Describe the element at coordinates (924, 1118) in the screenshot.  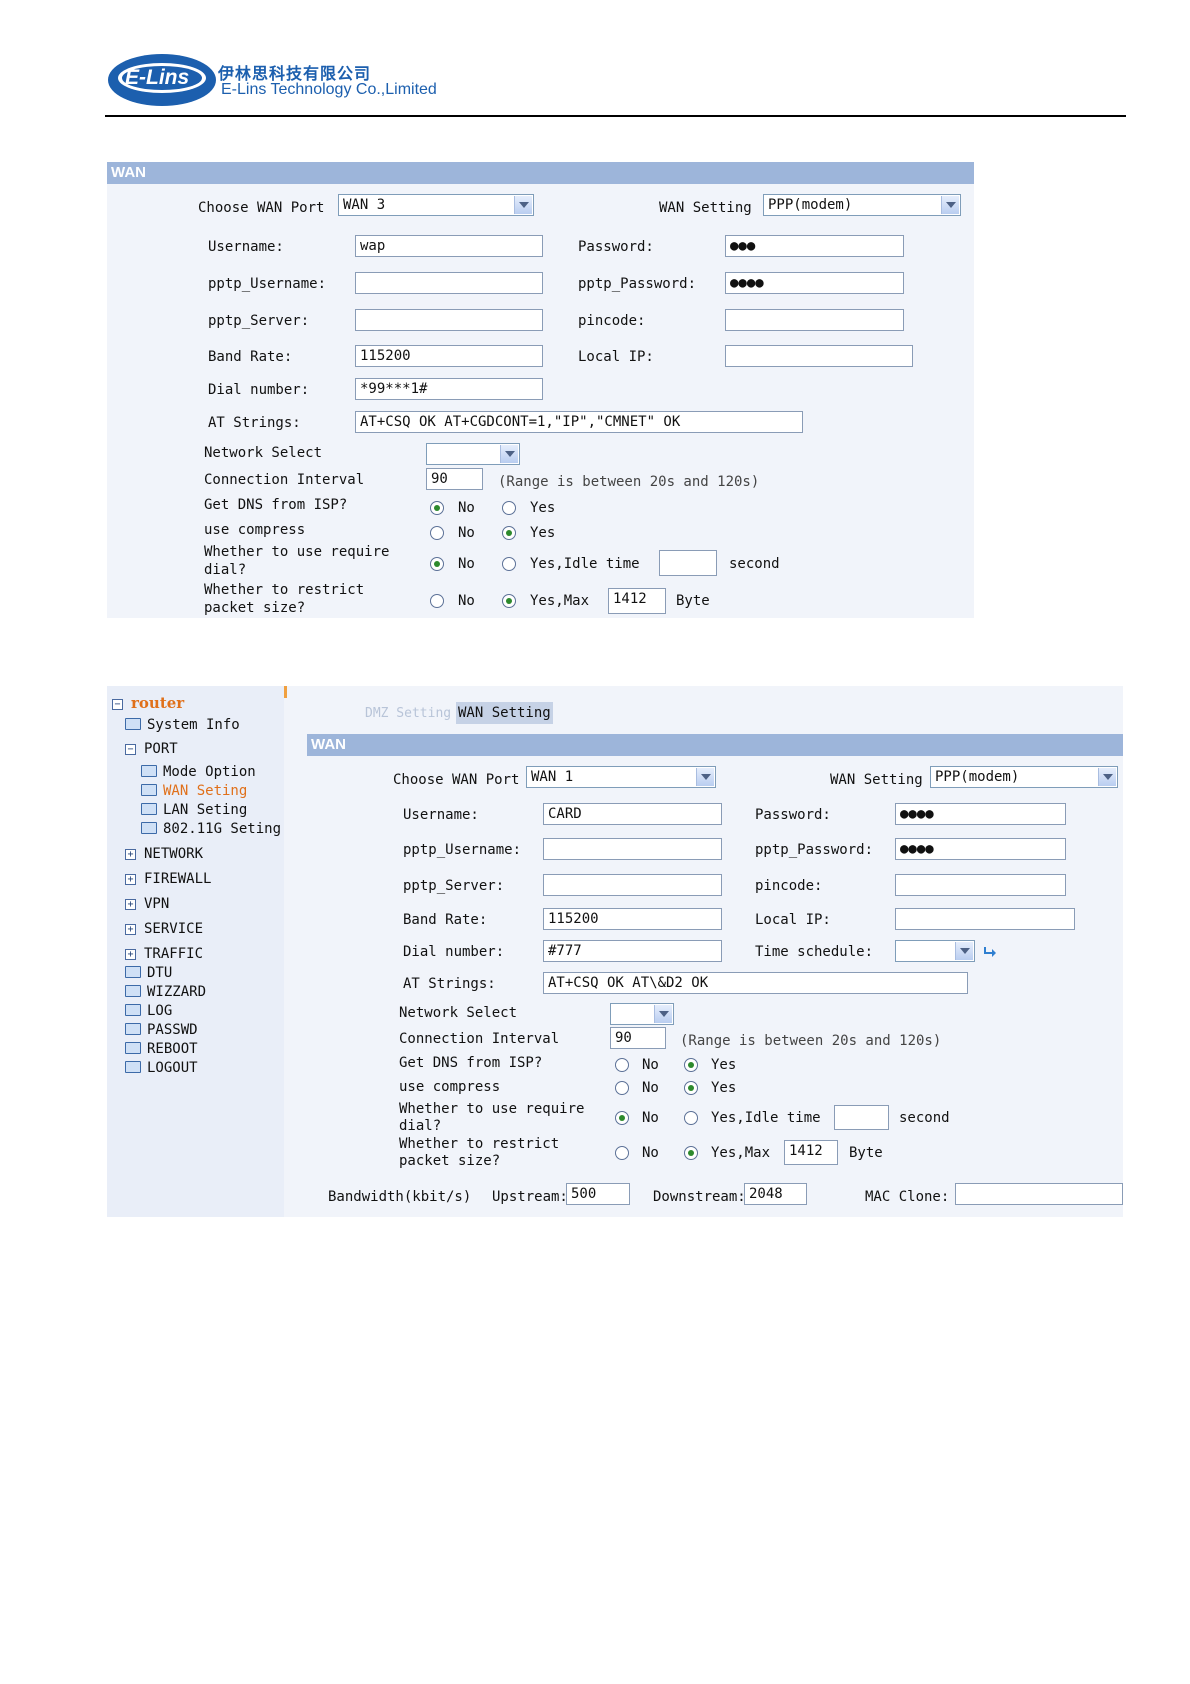
I see `second-label: second` at that location.